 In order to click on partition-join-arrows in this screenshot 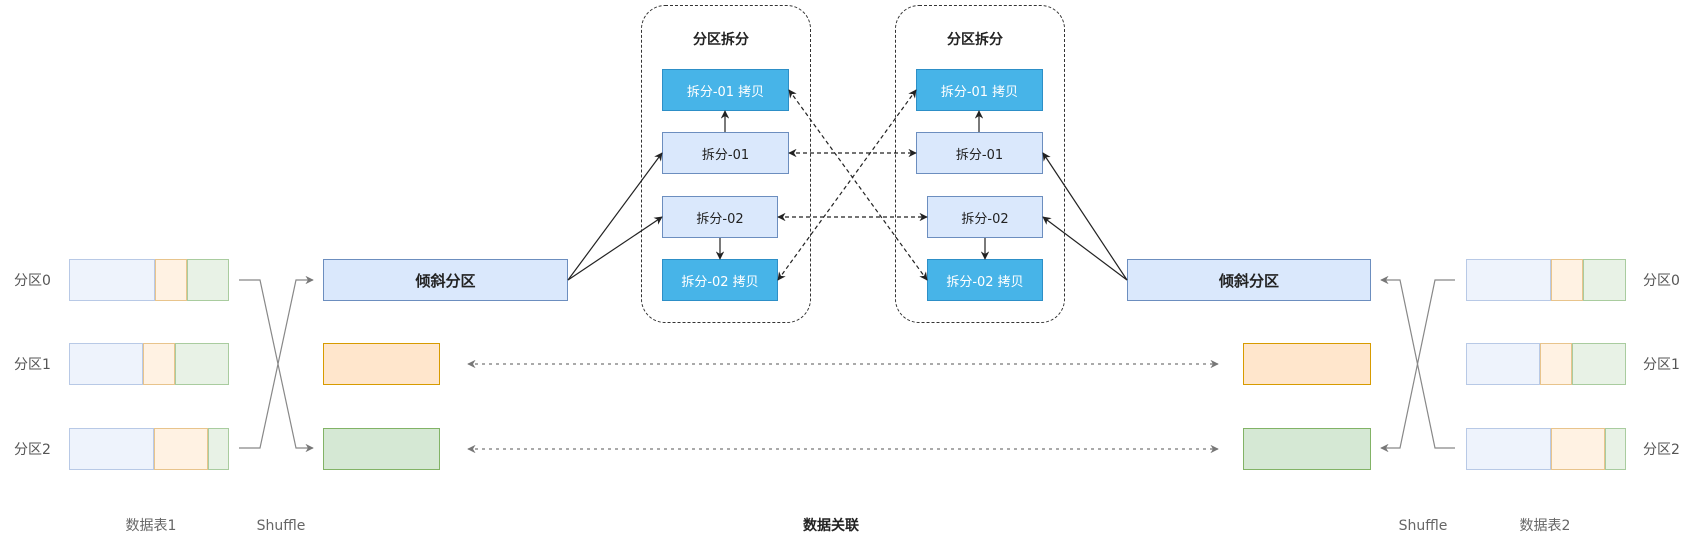, I will do `click(843, 406)`.